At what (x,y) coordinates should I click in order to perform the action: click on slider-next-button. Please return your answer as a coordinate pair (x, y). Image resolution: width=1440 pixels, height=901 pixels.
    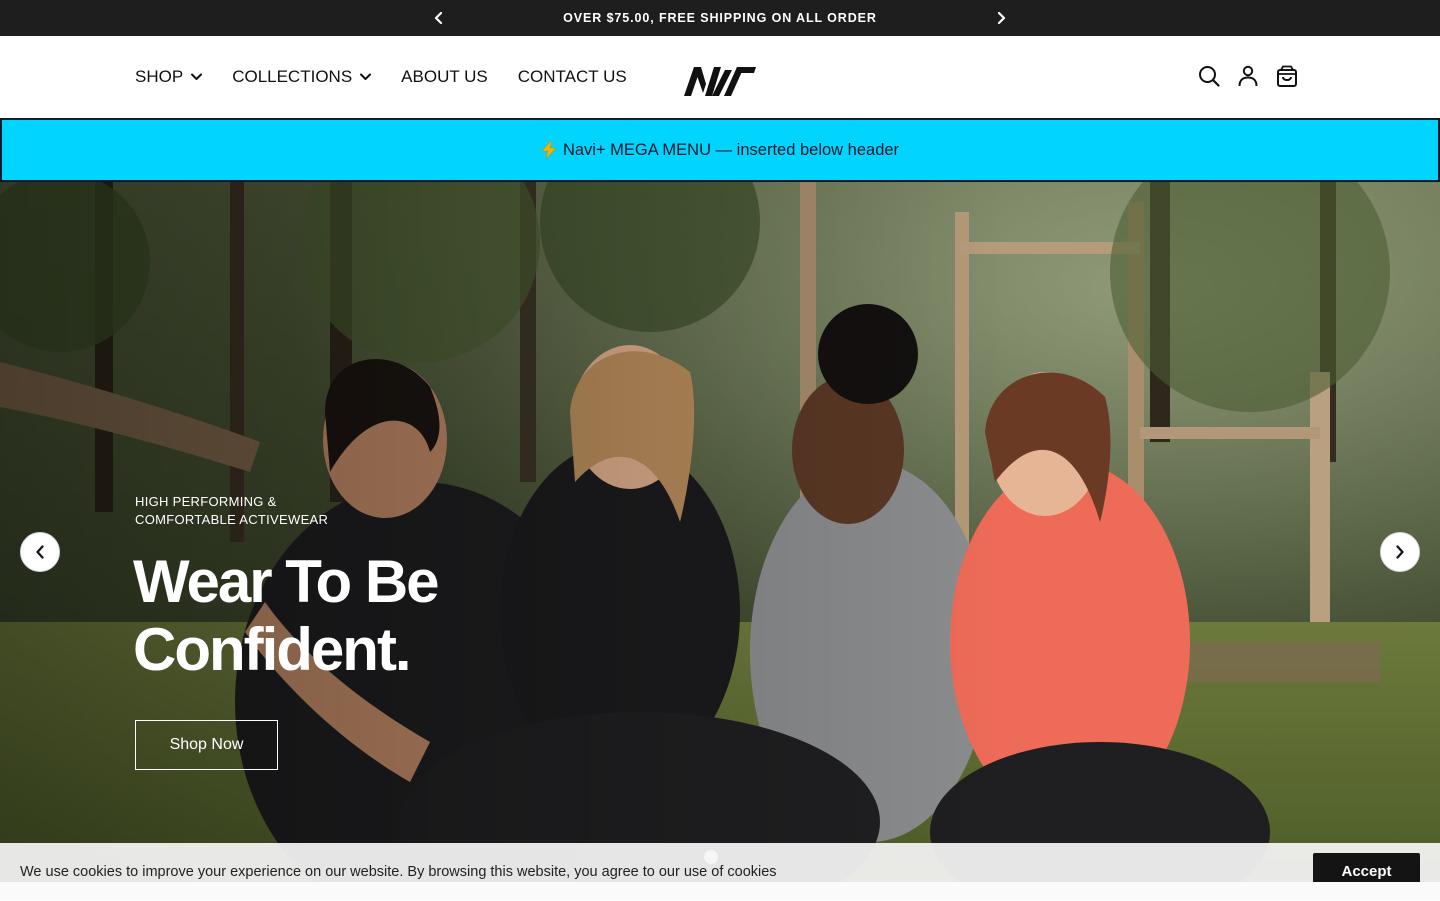
    Looking at the image, I should click on (1400, 552).